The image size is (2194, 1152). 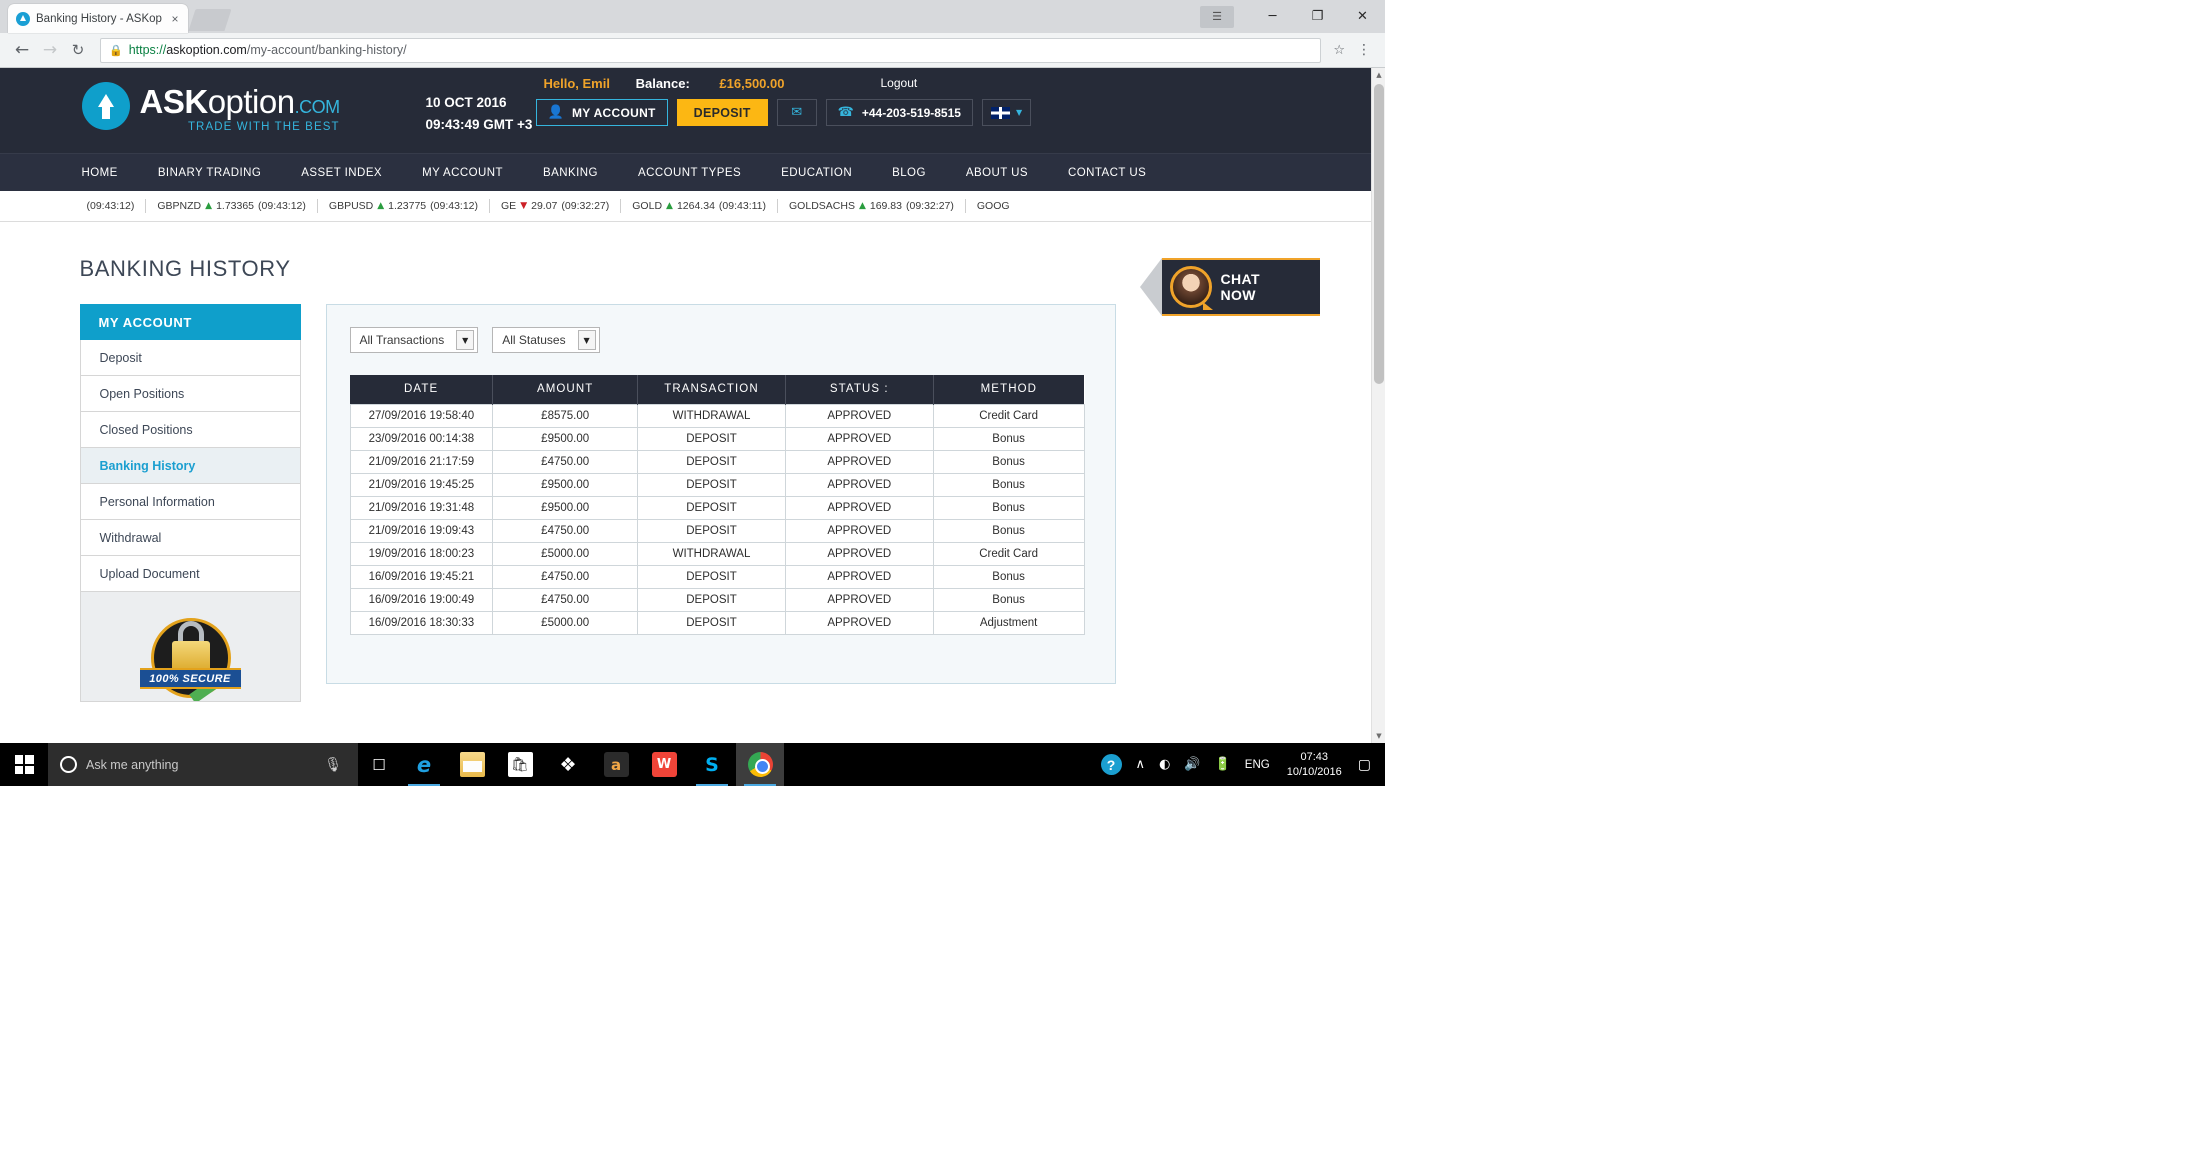 What do you see at coordinates (209, 173) in the screenshot?
I see `nav-item-binary-trading: BINARY TRADING` at bounding box center [209, 173].